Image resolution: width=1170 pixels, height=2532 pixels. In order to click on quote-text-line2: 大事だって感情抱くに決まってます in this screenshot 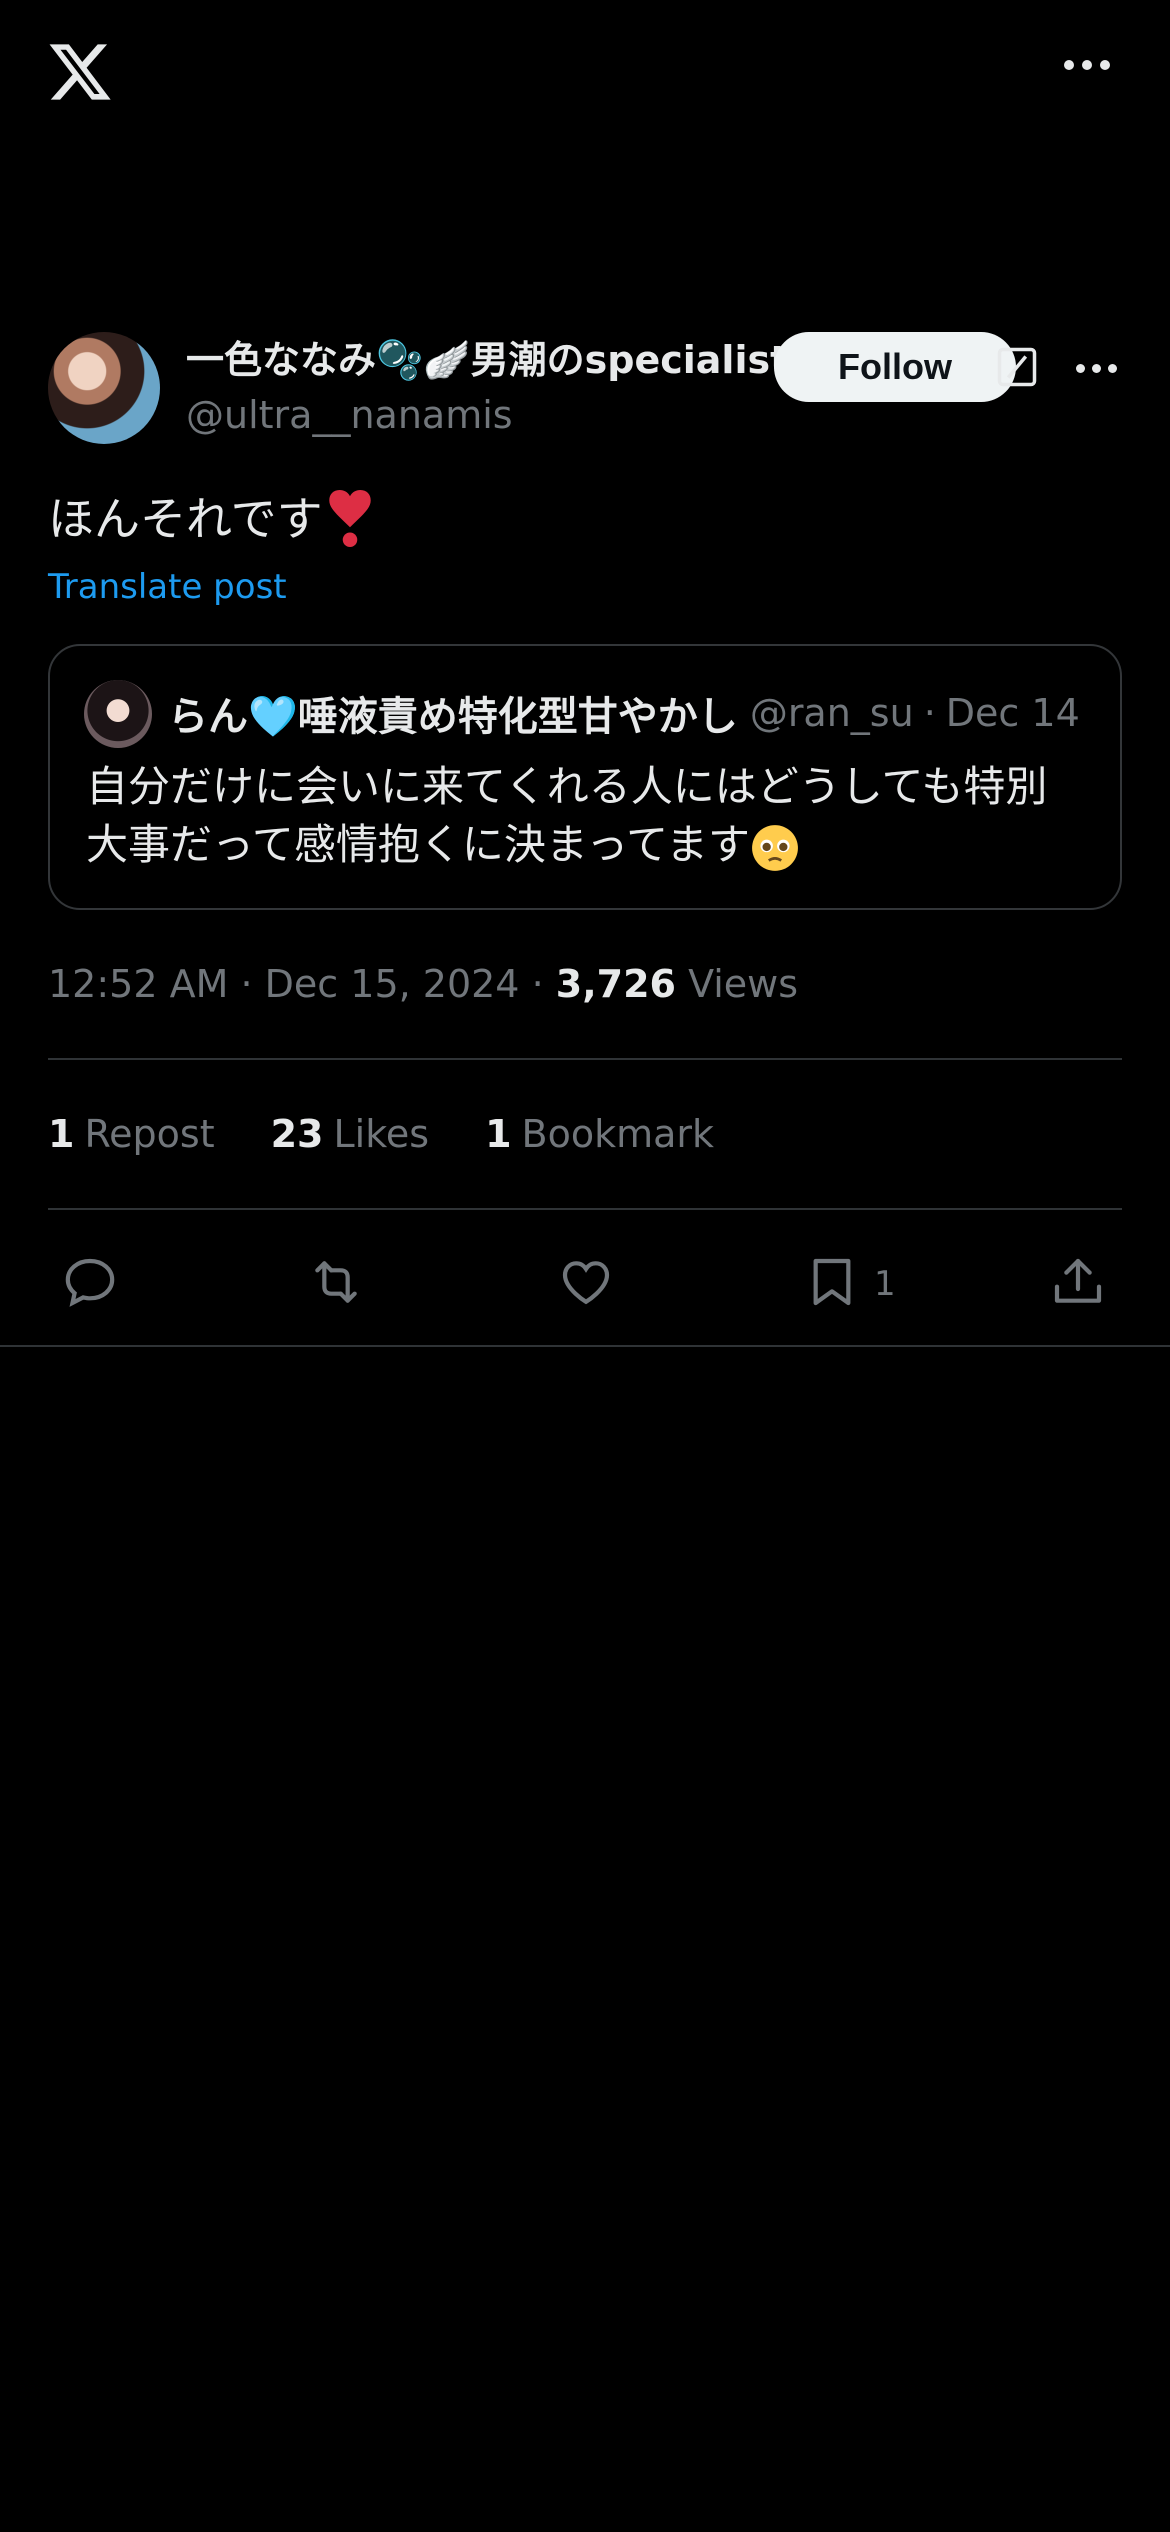, I will do `click(418, 844)`.